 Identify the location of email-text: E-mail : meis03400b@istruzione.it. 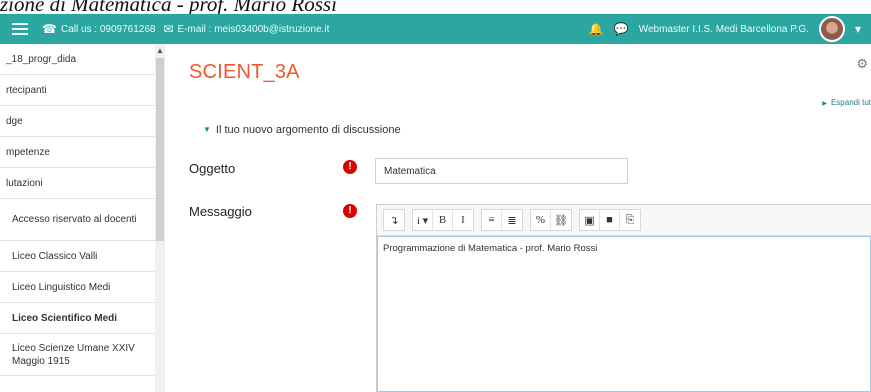
(253, 29).